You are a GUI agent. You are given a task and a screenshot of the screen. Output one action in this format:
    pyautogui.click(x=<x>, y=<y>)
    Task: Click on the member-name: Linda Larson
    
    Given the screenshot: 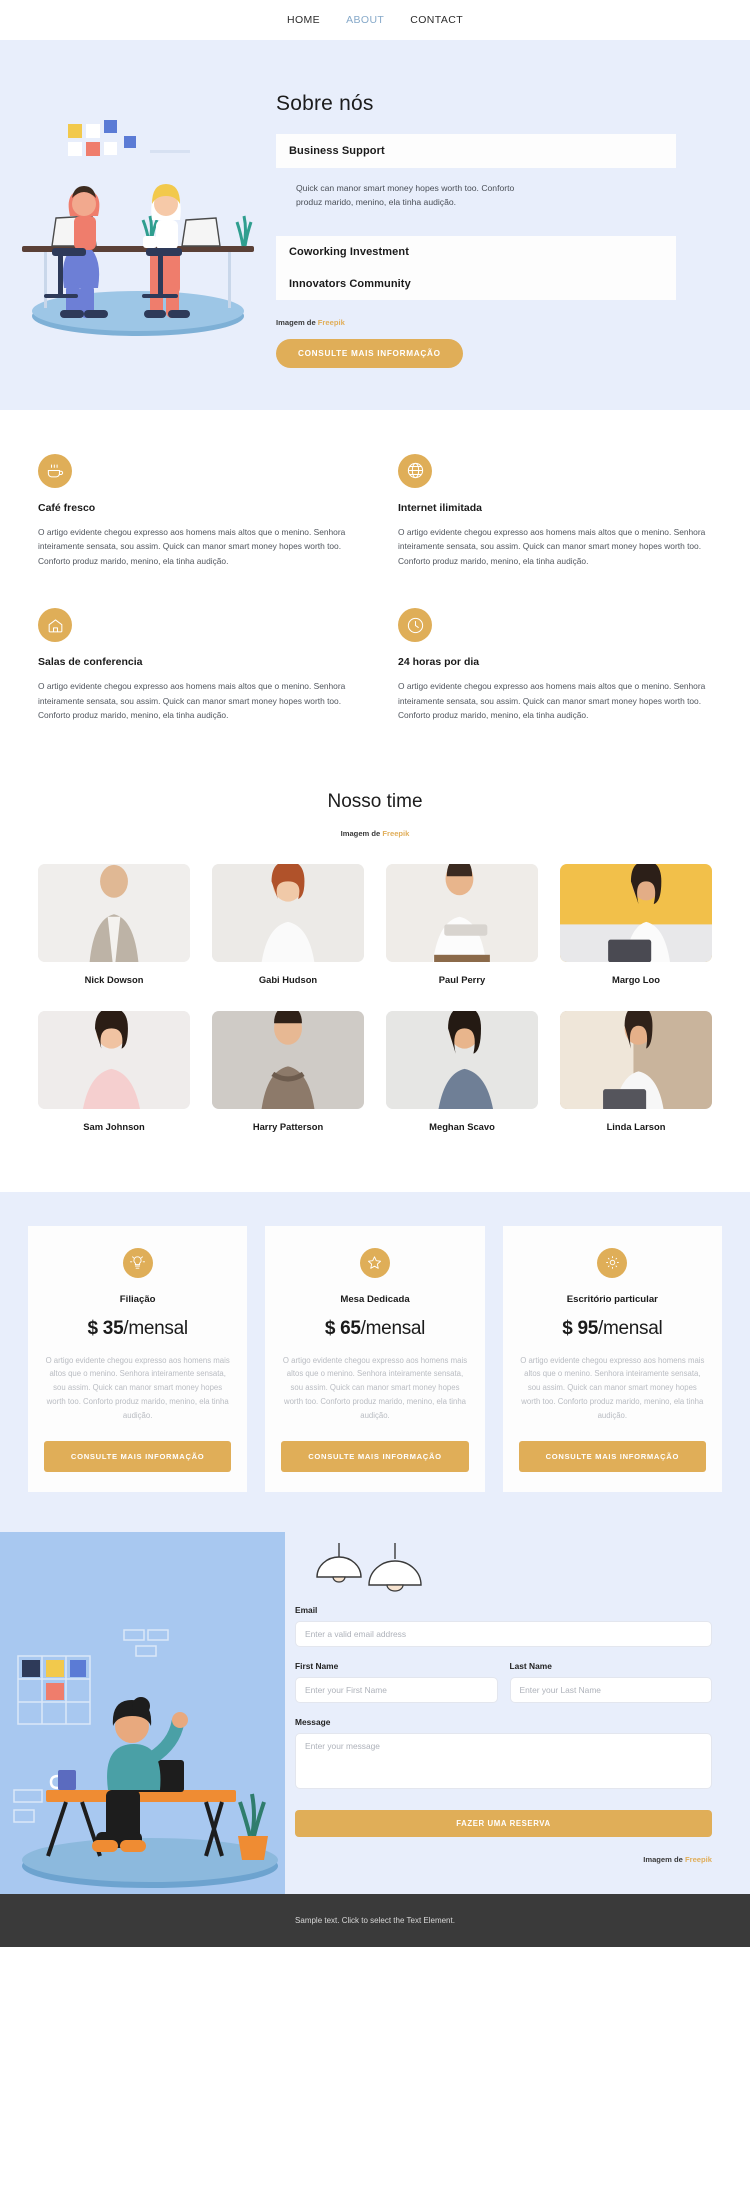 What is the action you would take?
    pyautogui.click(x=636, y=1126)
    